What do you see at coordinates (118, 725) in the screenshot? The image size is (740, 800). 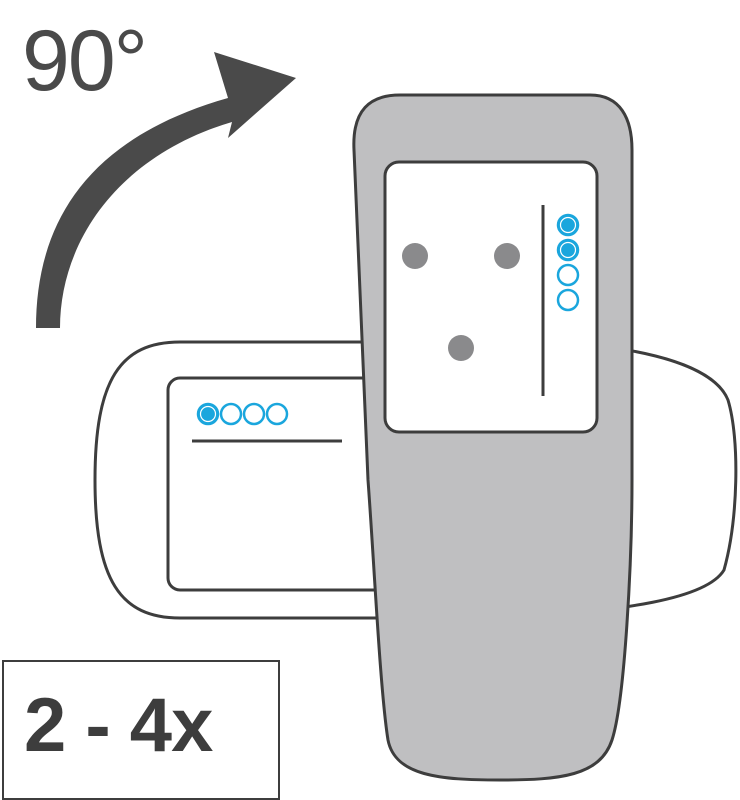 I see `repeat-count-label: 2 - 4x` at bounding box center [118, 725].